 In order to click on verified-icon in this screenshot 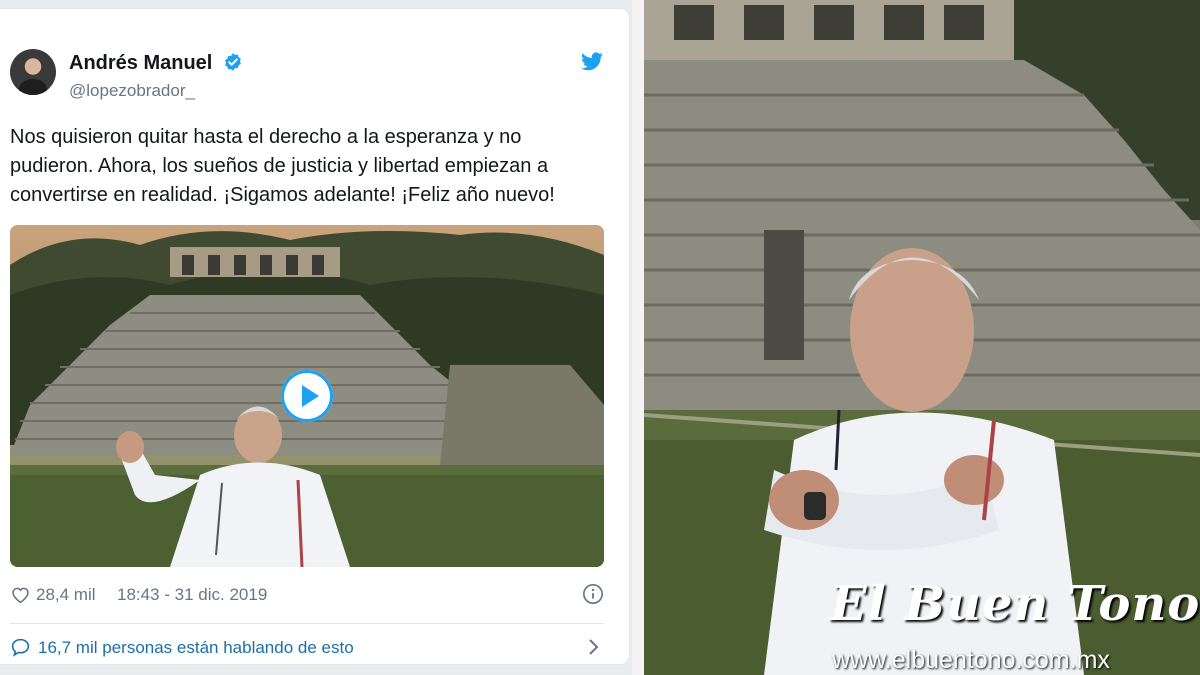, I will do `click(233, 62)`.